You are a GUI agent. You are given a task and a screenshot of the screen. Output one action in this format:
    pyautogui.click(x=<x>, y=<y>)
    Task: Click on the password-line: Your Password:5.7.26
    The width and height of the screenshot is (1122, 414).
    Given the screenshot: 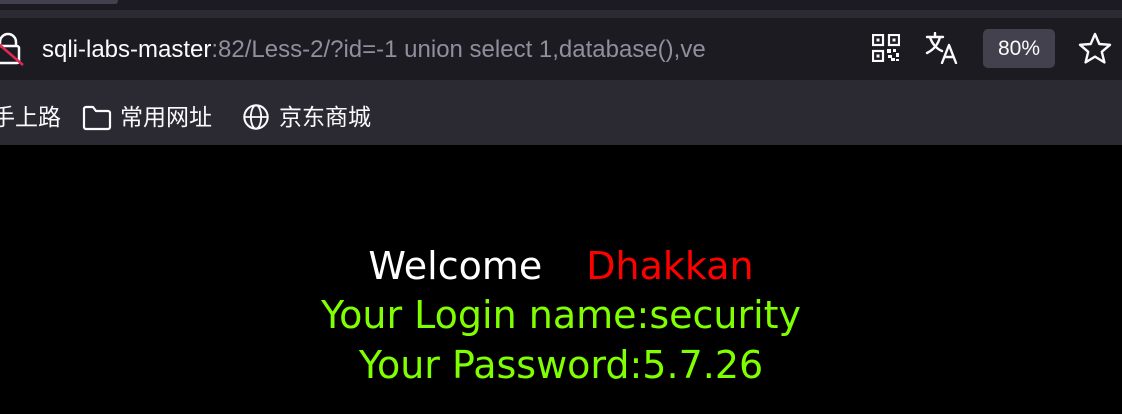 What is the action you would take?
    pyautogui.click(x=561, y=365)
    